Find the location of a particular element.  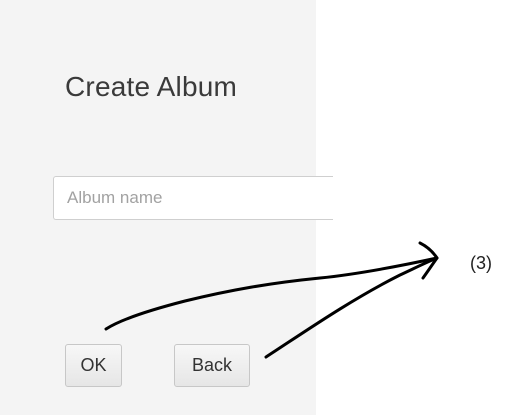

ok-button: OK is located at coordinates (93, 365).